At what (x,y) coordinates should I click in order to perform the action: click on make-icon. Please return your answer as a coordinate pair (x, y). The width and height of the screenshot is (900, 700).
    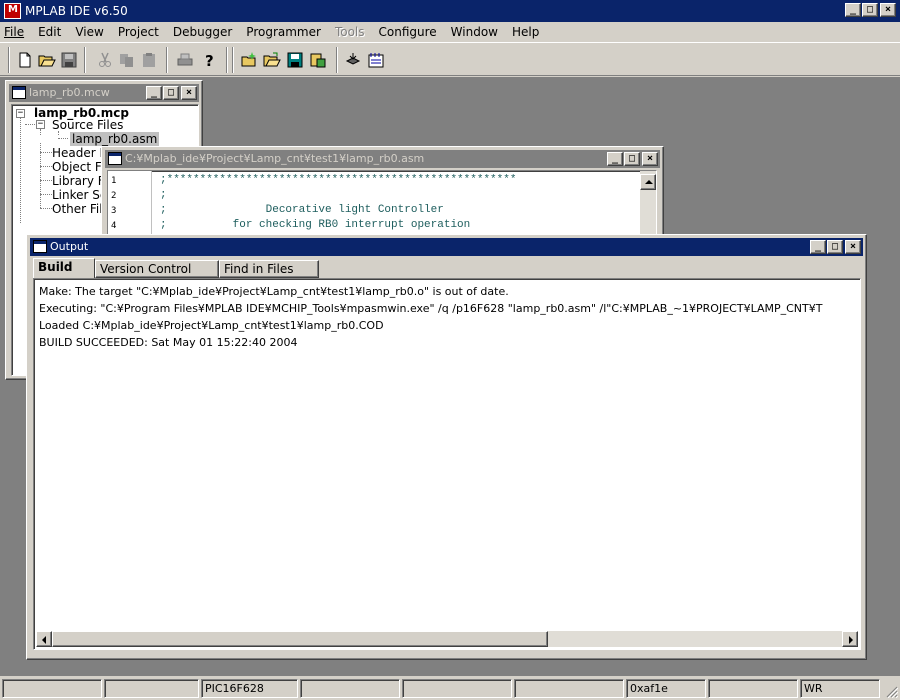
    Looking at the image, I should click on (353, 59).